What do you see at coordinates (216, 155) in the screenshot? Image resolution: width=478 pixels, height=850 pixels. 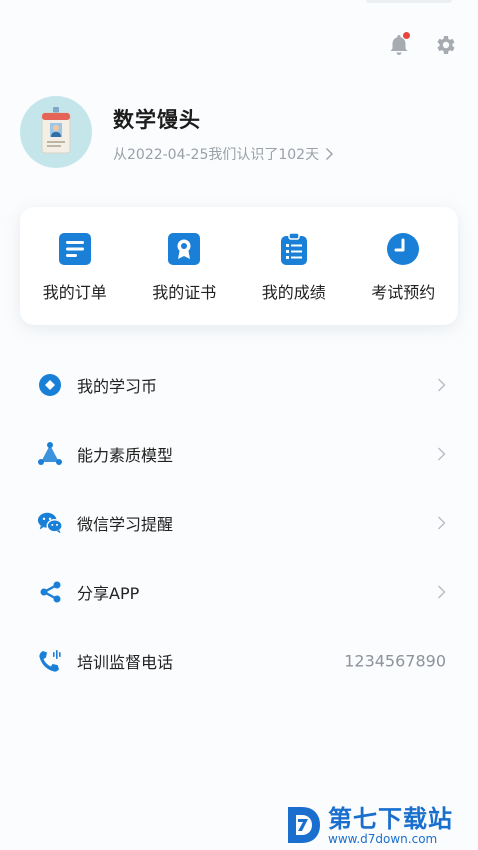 I see `since-text: 从2022-04-25我们认识了102天` at bounding box center [216, 155].